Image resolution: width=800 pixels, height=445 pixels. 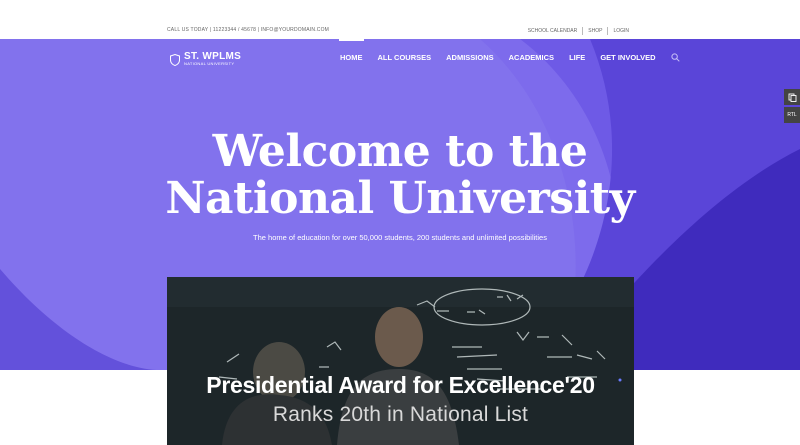 What do you see at coordinates (627, 57) in the screenshot?
I see `nav-get-involved: GET INVOLVED` at bounding box center [627, 57].